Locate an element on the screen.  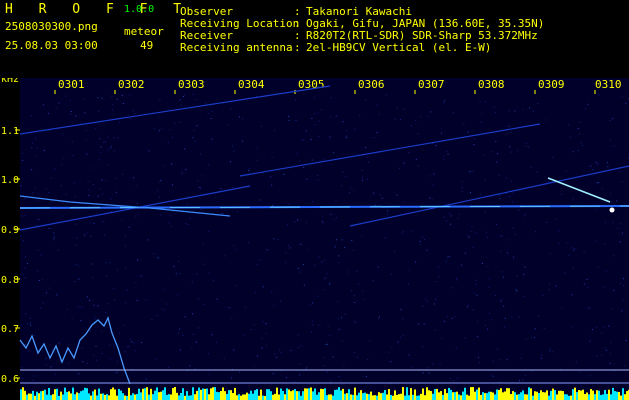
freq-label: 0.6 is located at coordinates (10, 379).